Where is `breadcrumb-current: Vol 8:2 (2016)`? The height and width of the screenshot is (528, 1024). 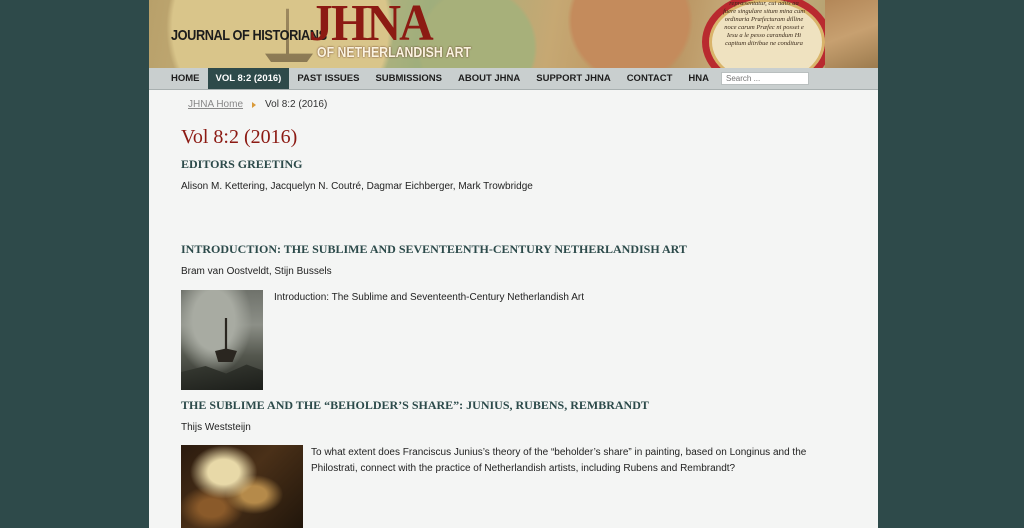
breadcrumb-current: Vol 8:2 (2016) is located at coordinates (296, 104).